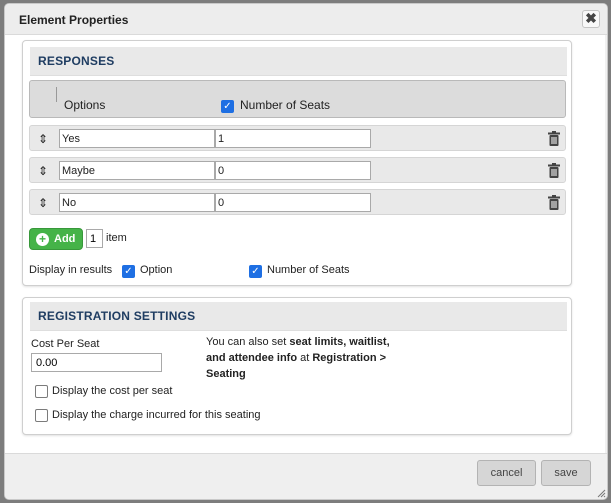 Image resolution: width=611 pixels, height=503 pixels. Describe the element at coordinates (41, 415) in the screenshot. I see `display-charge-checkbox` at that location.